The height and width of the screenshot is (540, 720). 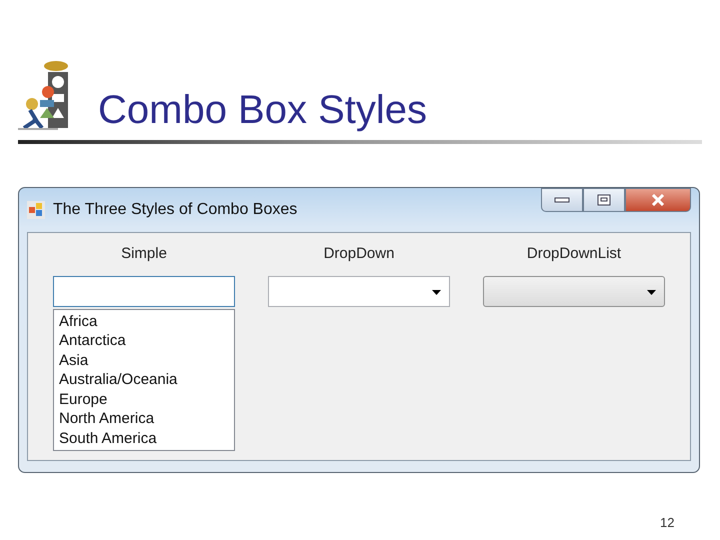 I want to click on close-icon, so click(x=658, y=200).